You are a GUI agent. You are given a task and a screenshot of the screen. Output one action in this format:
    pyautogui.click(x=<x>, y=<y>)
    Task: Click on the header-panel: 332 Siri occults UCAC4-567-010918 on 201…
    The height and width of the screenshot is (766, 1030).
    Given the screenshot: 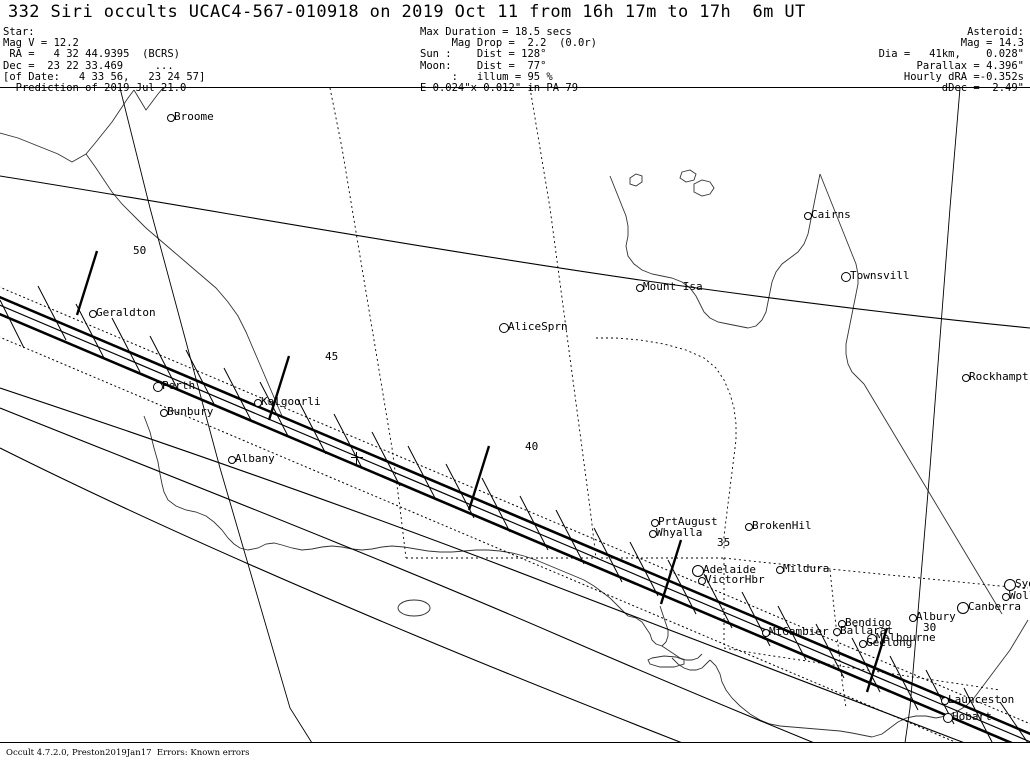 What is the action you would take?
    pyautogui.click(x=515, y=47)
    